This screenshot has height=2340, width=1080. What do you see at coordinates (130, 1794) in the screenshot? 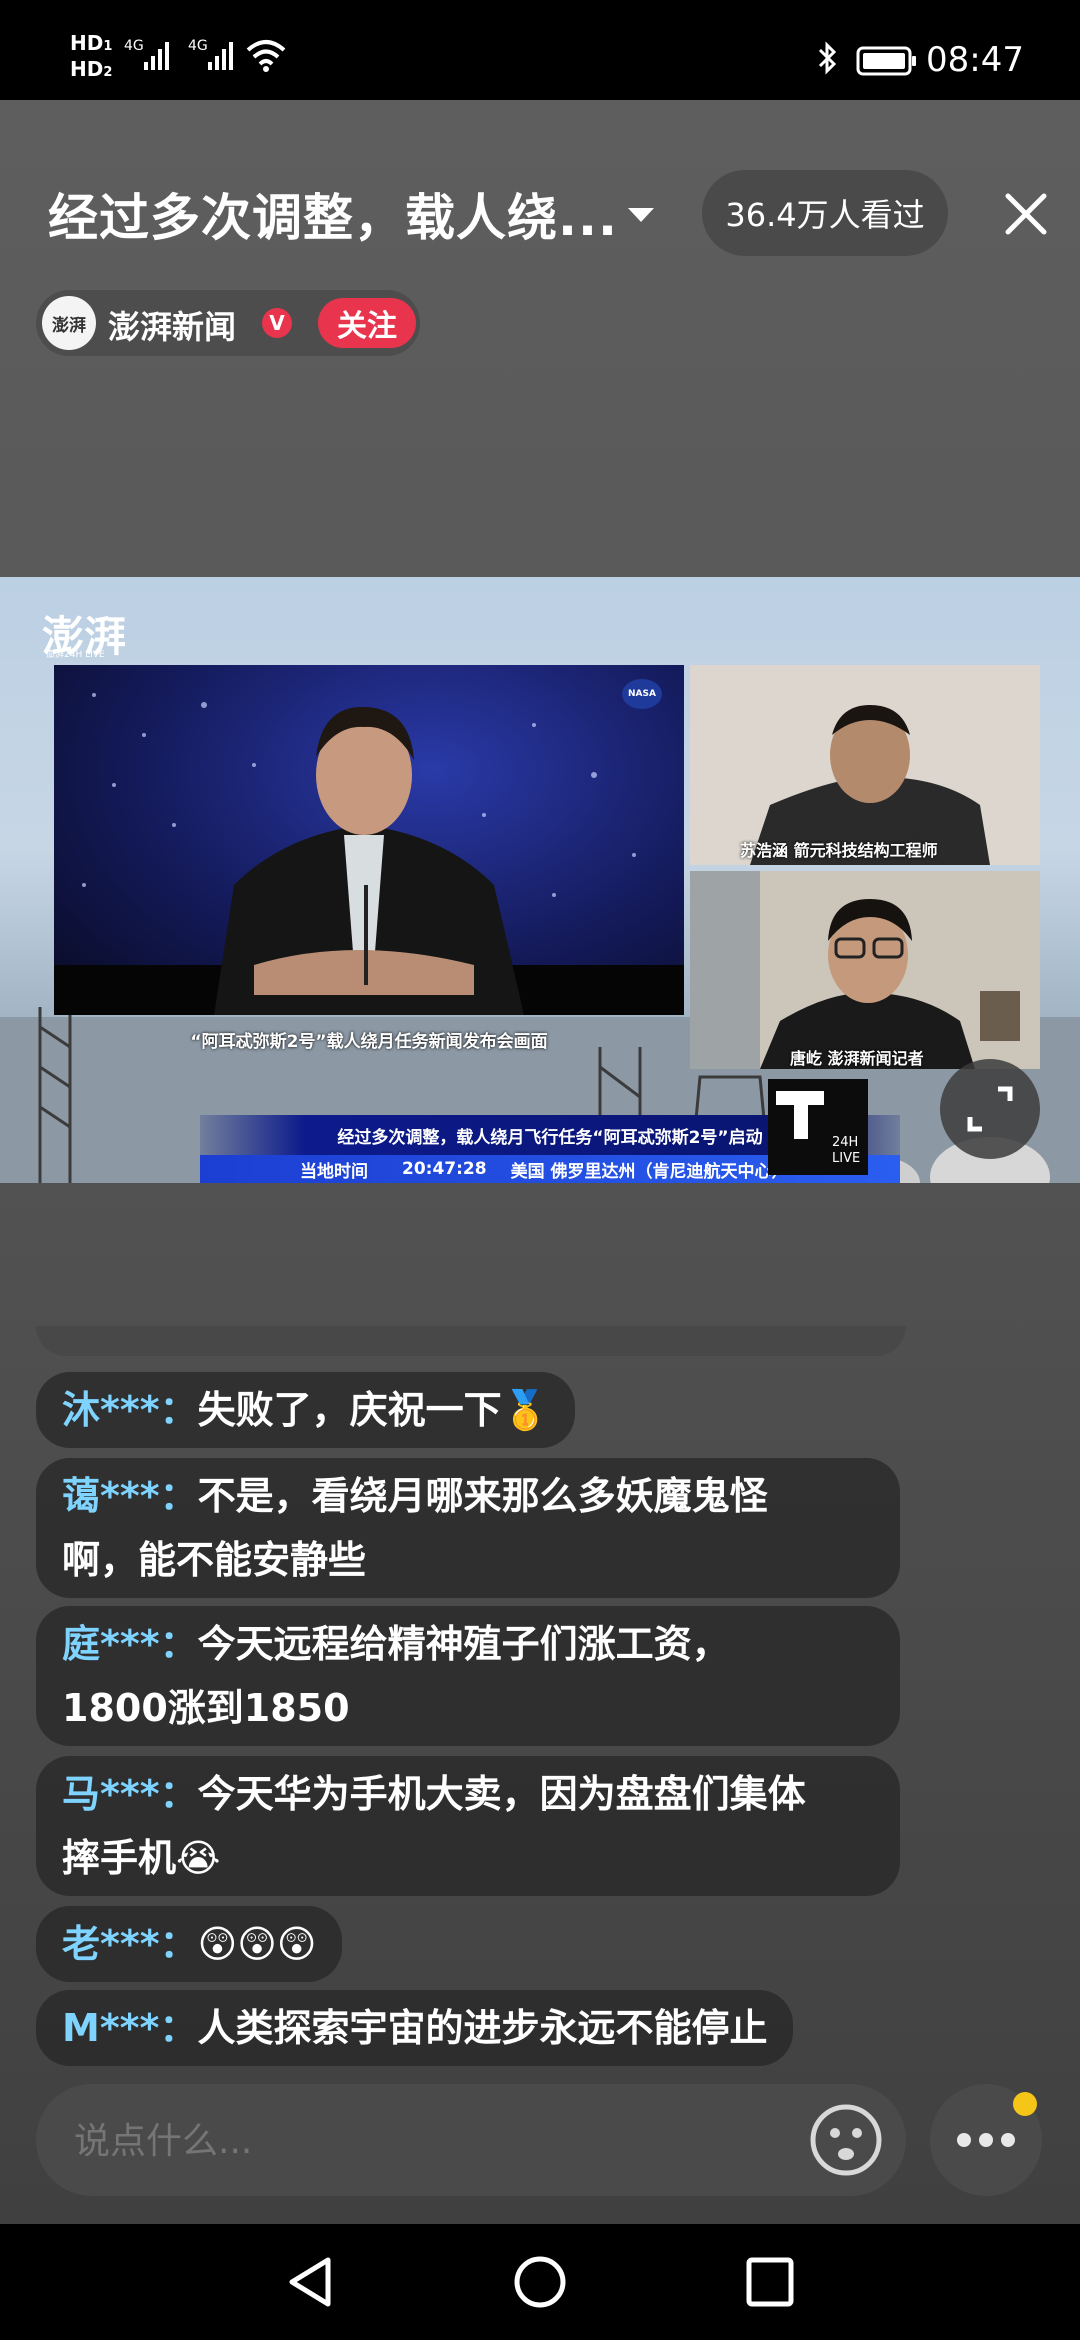
I see `comment-user: 马***：` at bounding box center [130, 1794].